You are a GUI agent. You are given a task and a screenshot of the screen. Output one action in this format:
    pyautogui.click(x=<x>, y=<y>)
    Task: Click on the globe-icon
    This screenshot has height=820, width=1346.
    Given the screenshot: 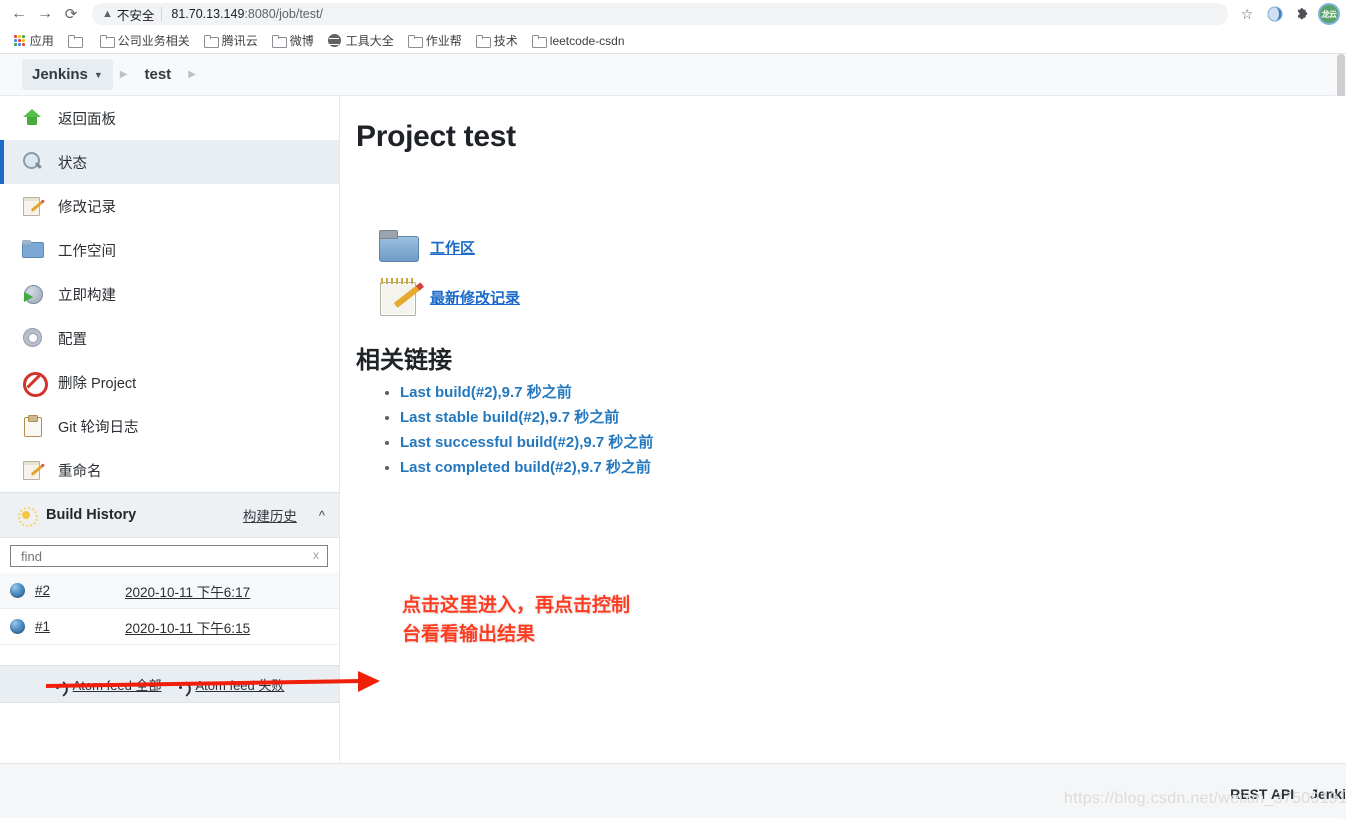 What is the action you would take?
    pyautogui.click(x=334, y=40)
    